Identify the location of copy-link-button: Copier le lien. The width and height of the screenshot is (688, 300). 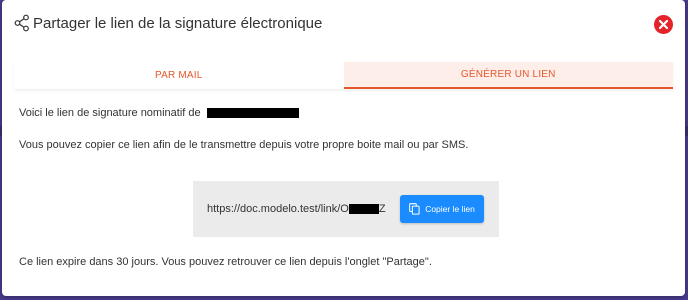
(442, 209).